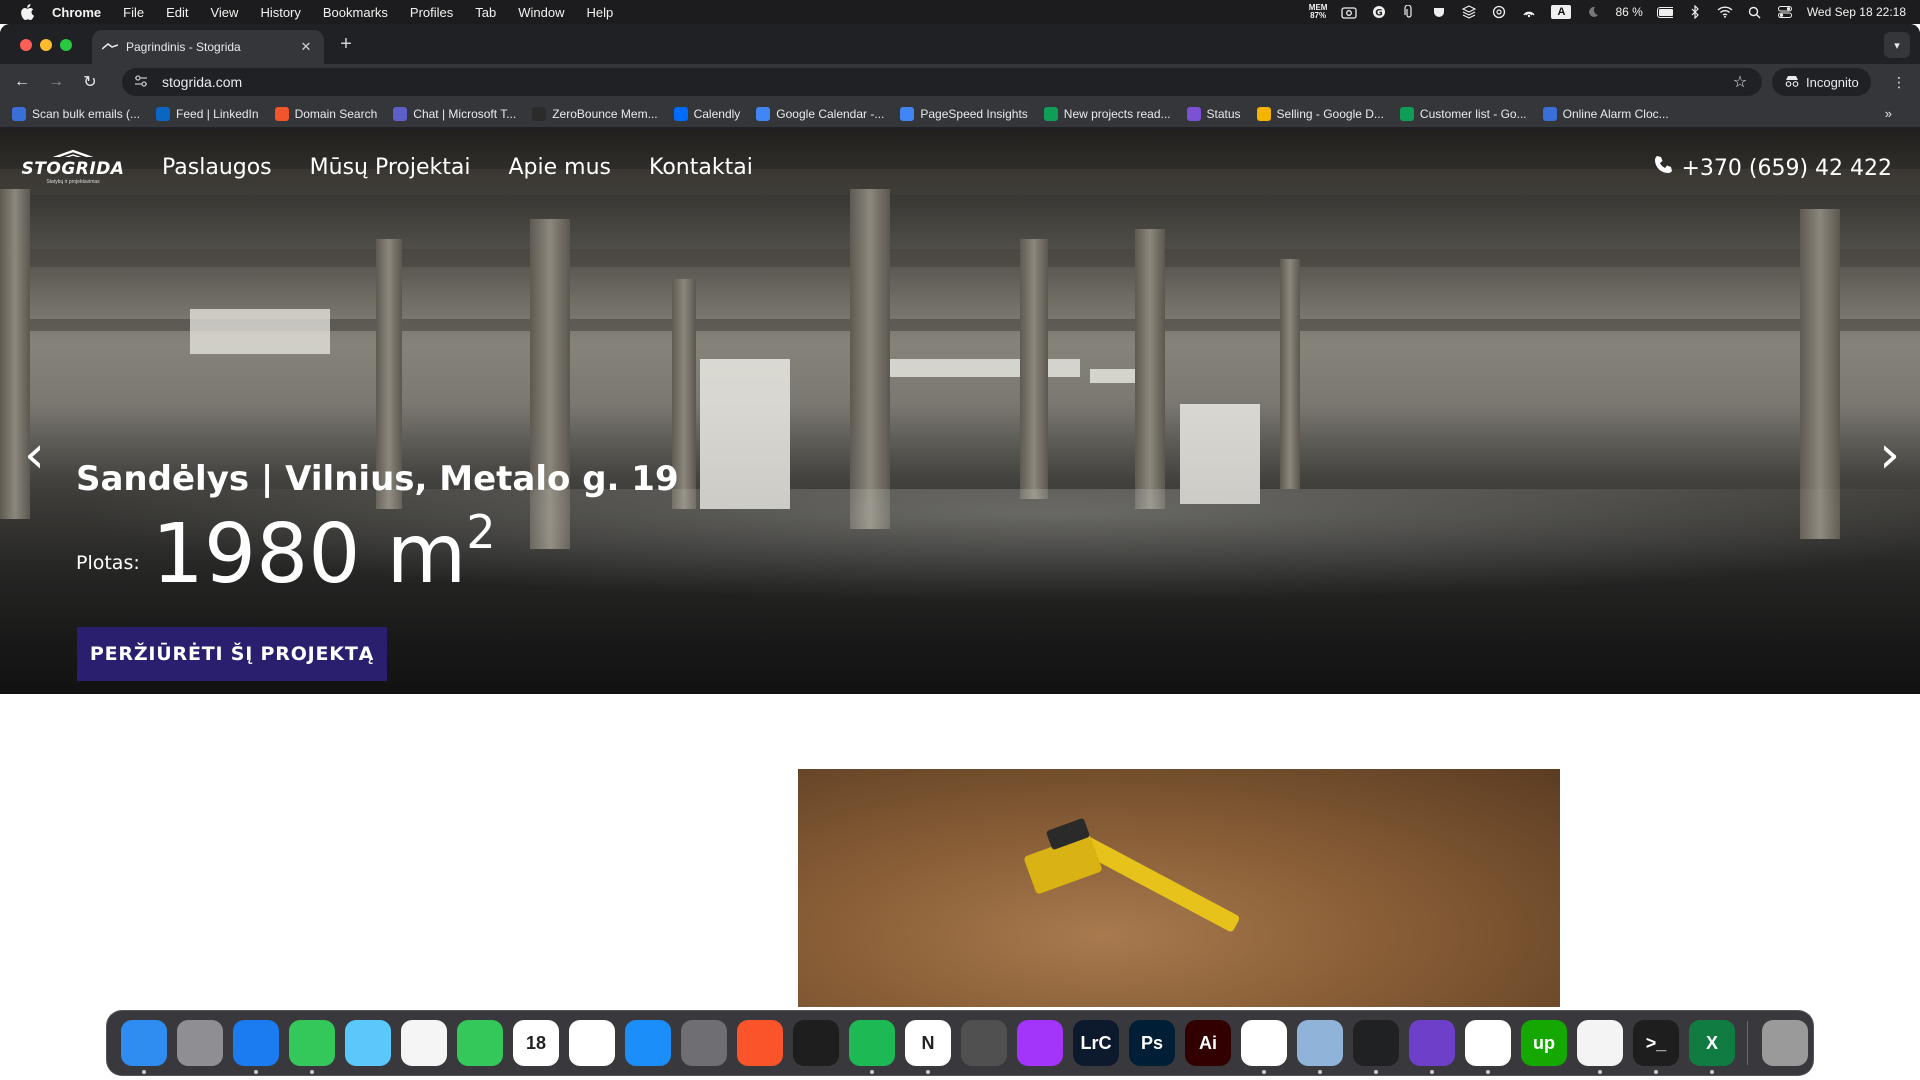 The width and height of the screenshot is (1920, 1080). What do you see at coordinates (1664, 12) in the screenshot?
I see `battery-icon` at bounding box center [1664, 12].